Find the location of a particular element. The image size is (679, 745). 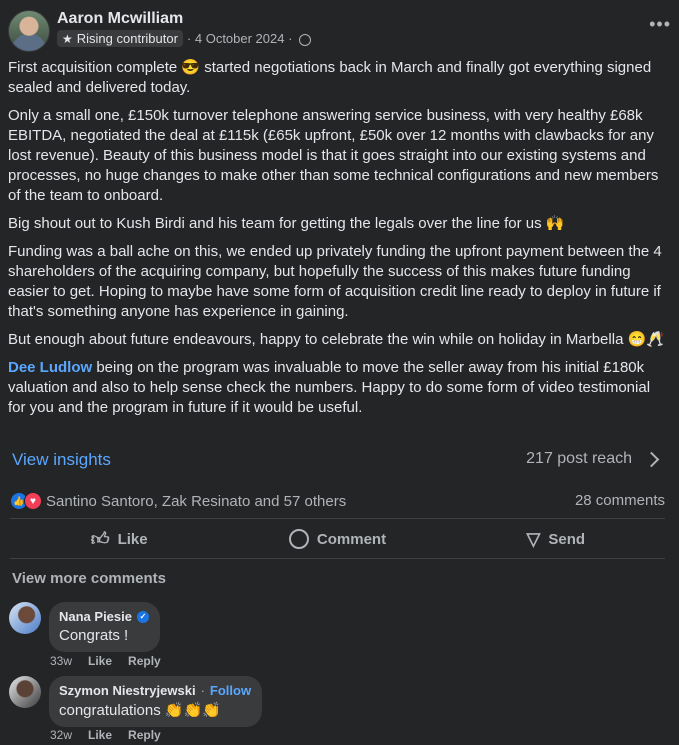

commenter-name-text: Szymon Niestryjewski is located at coordinates (127, 690).